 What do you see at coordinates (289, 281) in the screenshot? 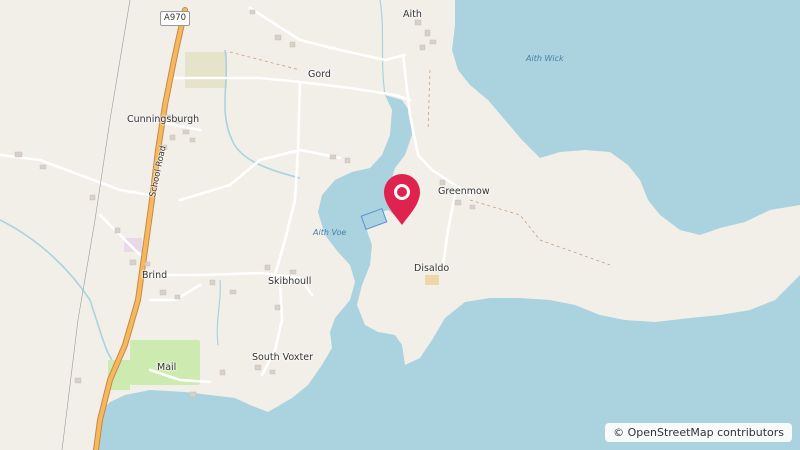
I see `place-label-skibhoull: Skibhoull` at bounding box center [289, 281].